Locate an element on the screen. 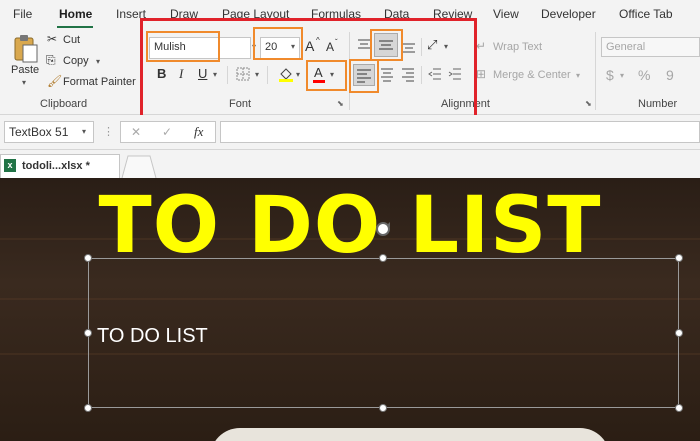 The image size is (700, 441). more-options-icon: ⋮ is located at coordinates (108, 131).